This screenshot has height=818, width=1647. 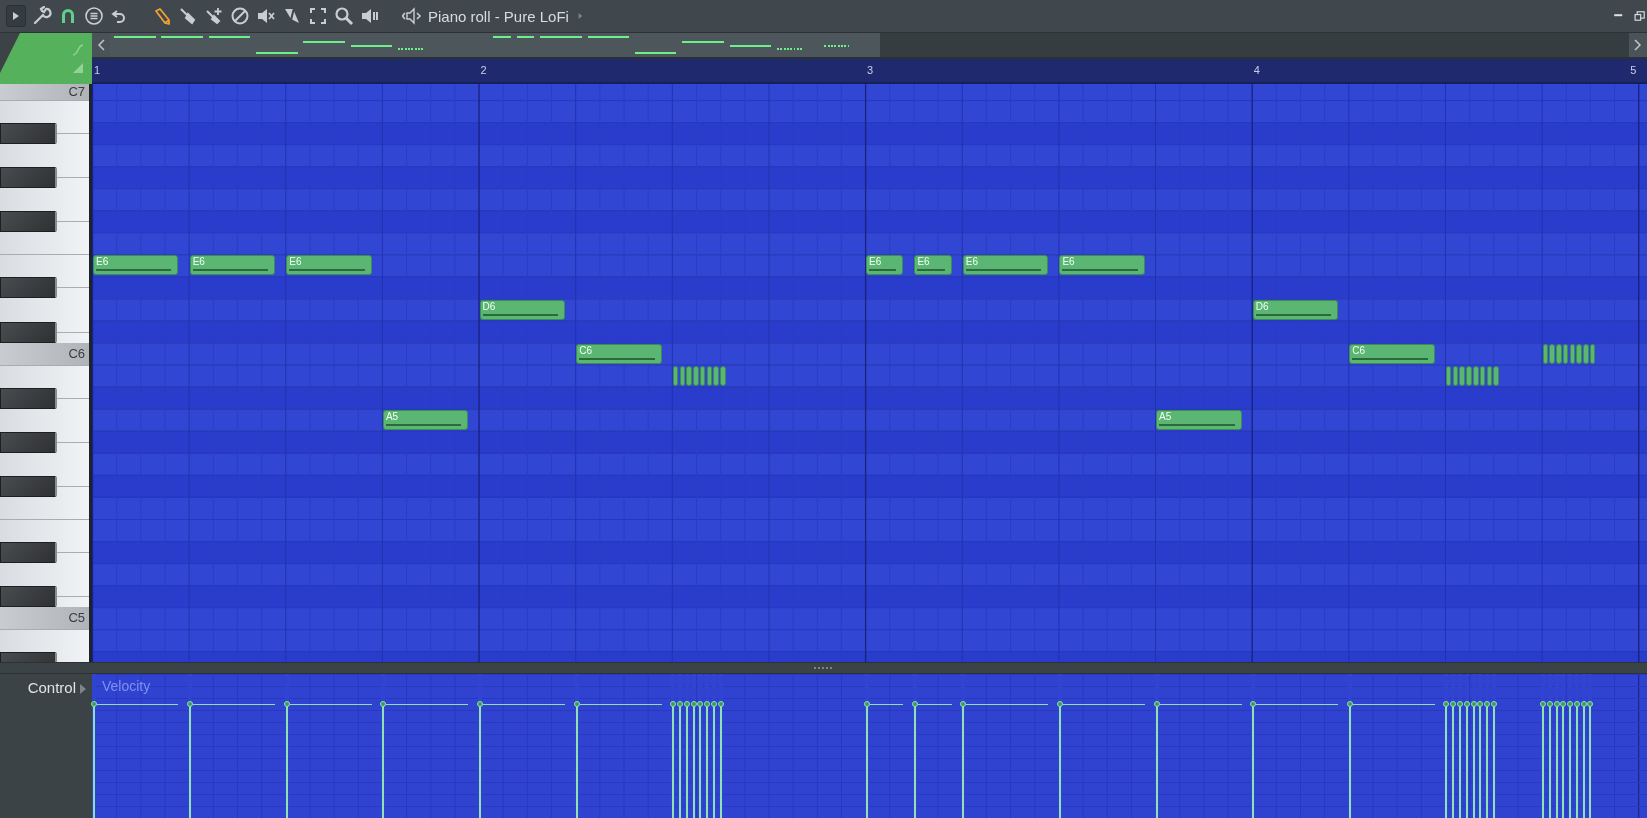 What do you see at coordinates (266, 16) in the screenshot?
I see `mute-icon` at bounding box center [266, 16].